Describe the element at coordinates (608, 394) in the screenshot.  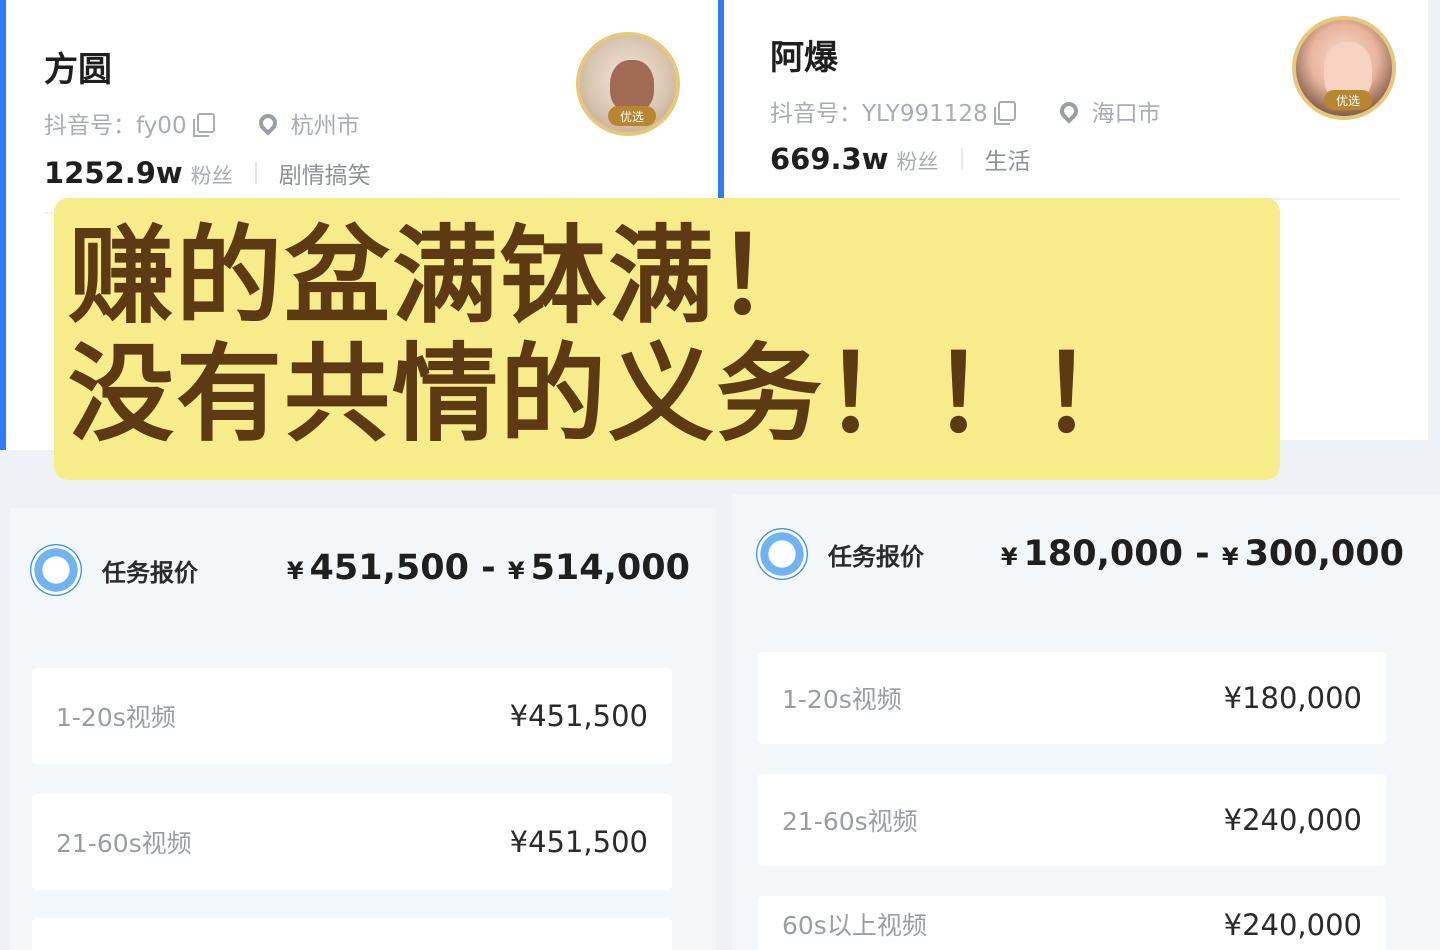
I see `caption-line-2: 没有共情的义务！！！` at that location.